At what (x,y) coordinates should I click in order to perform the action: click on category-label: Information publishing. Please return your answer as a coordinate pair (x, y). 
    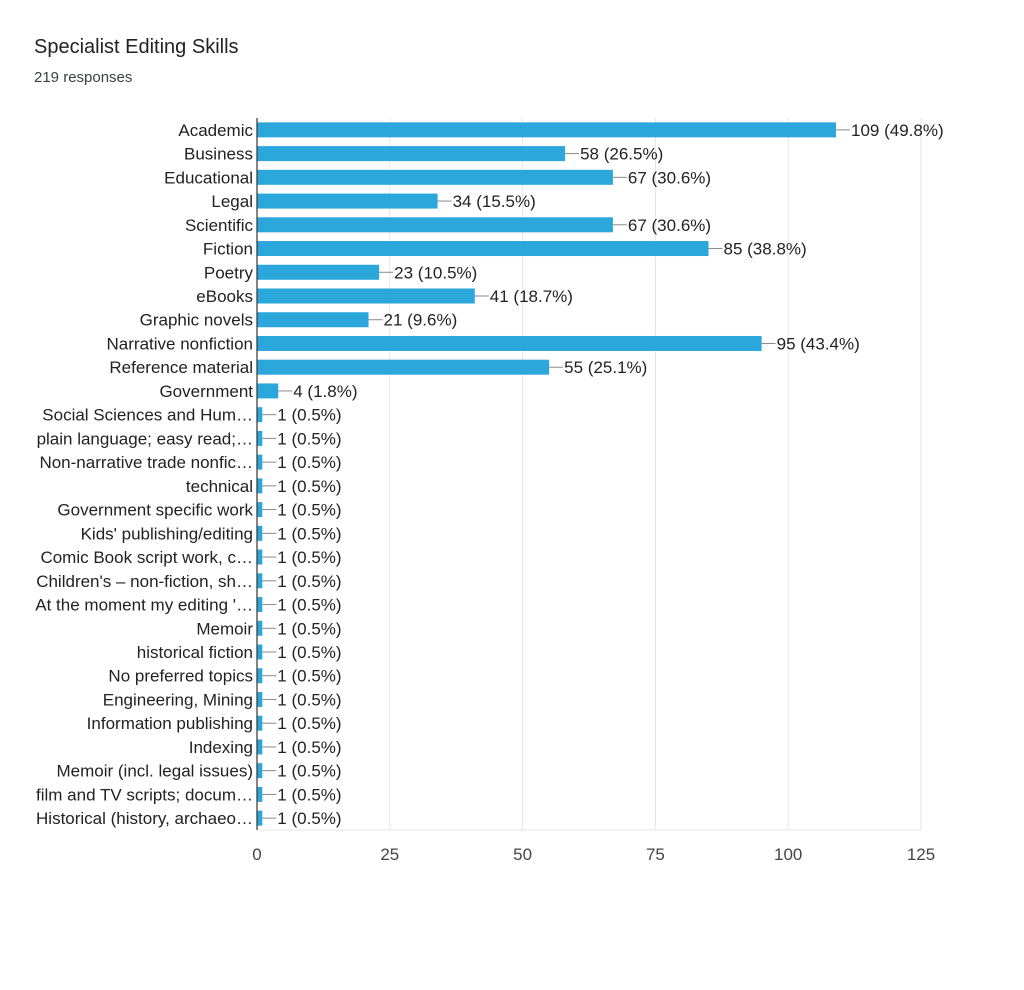
    Looking at the image, I should click on (170, 723).